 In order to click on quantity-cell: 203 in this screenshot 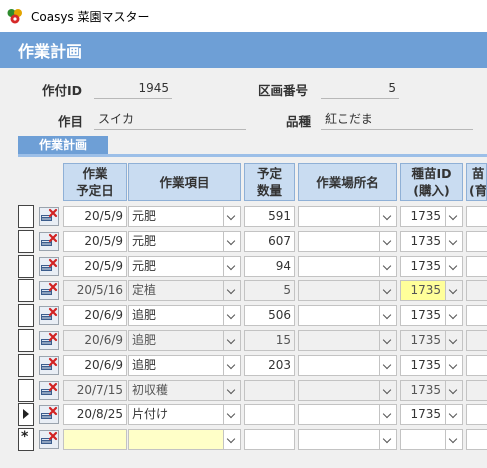, I will do `click(269, 365)`.